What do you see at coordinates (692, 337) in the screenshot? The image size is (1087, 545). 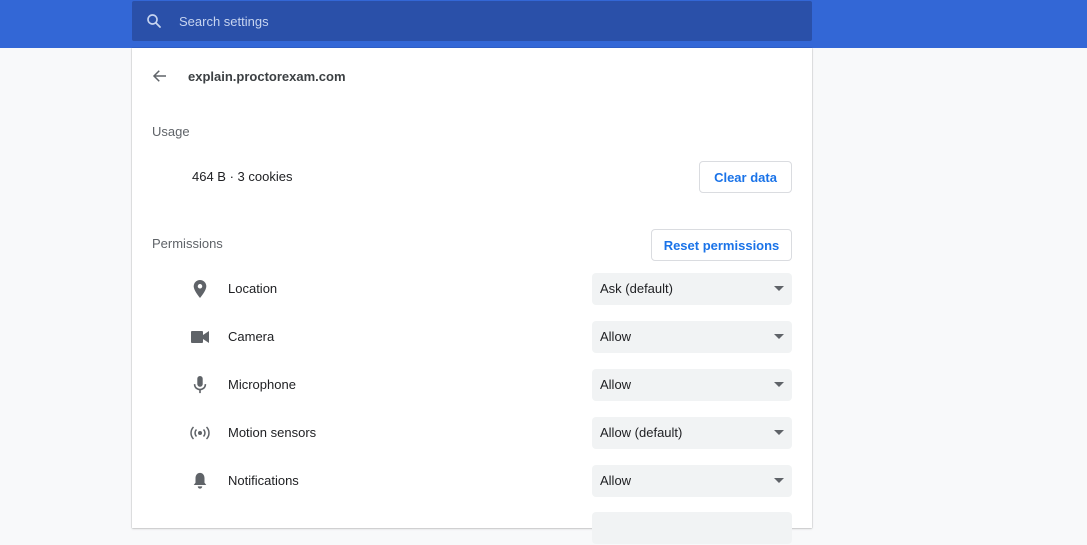 I see `camera-select: Allow` at bounding box center [692, 337].